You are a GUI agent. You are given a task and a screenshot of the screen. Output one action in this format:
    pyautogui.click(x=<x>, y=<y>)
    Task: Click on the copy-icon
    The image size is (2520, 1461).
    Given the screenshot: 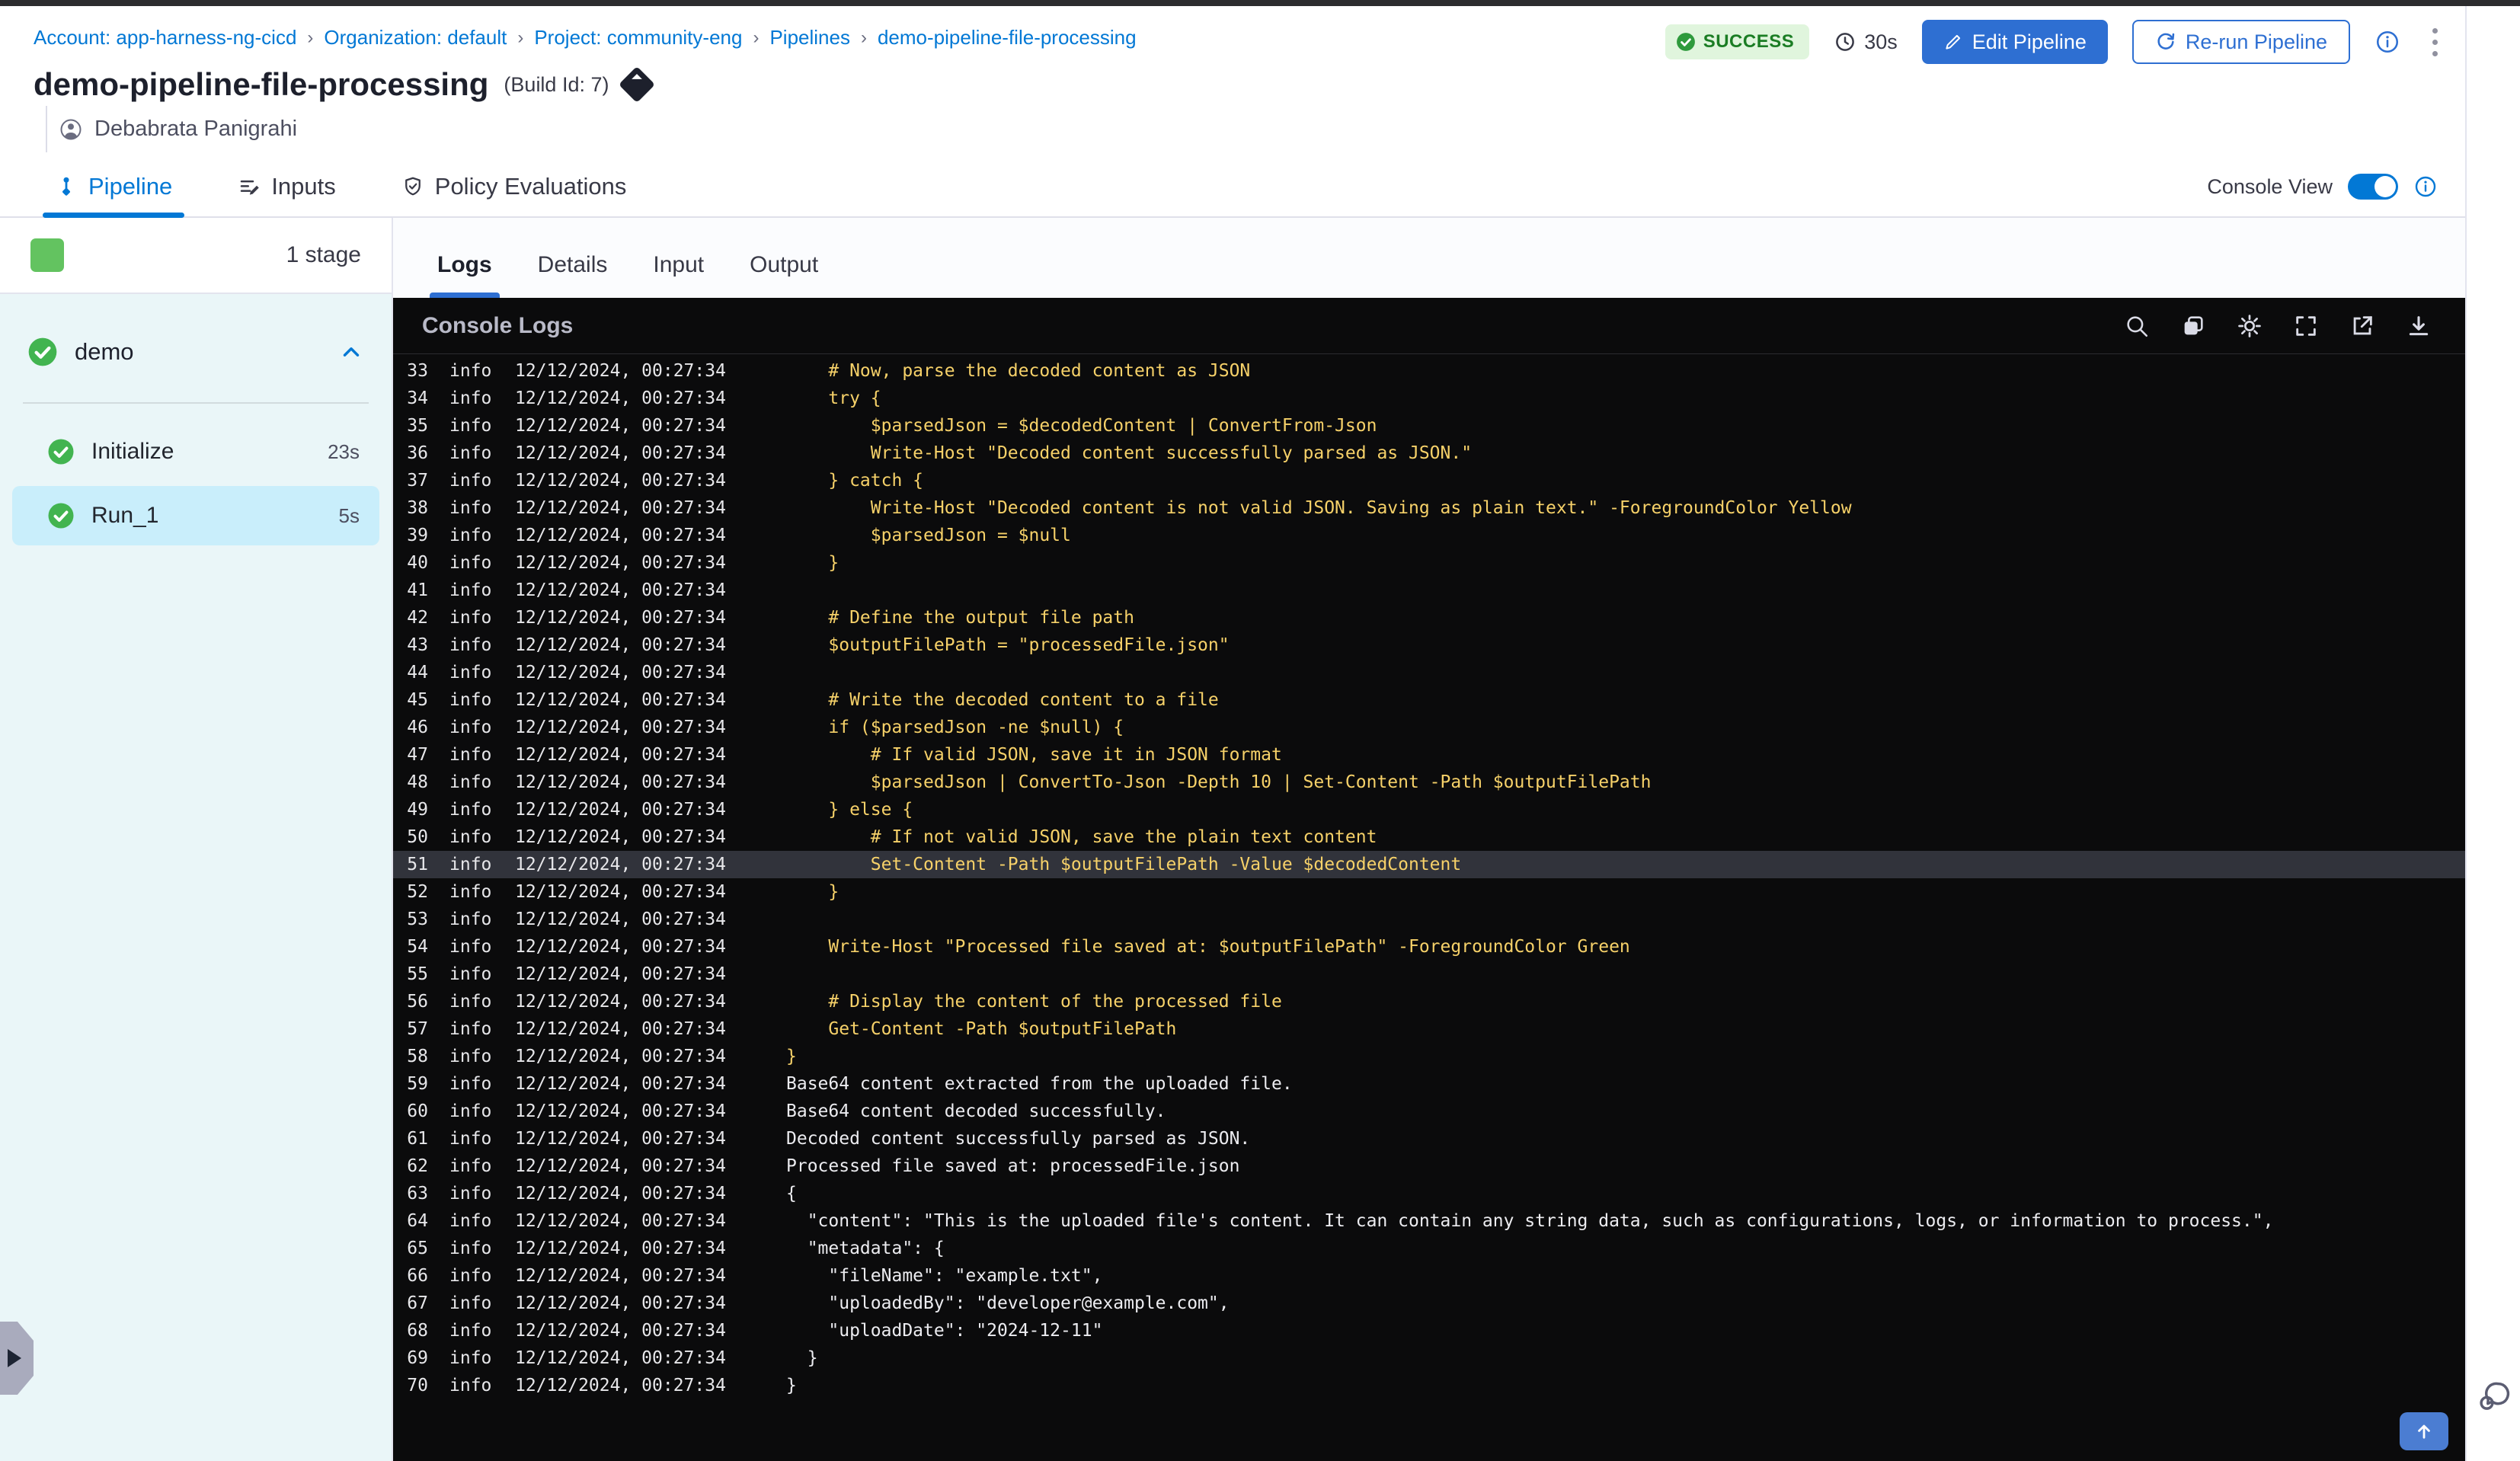 What is the action you would take?
    pyautogui.click(x=2193, y=326)
    